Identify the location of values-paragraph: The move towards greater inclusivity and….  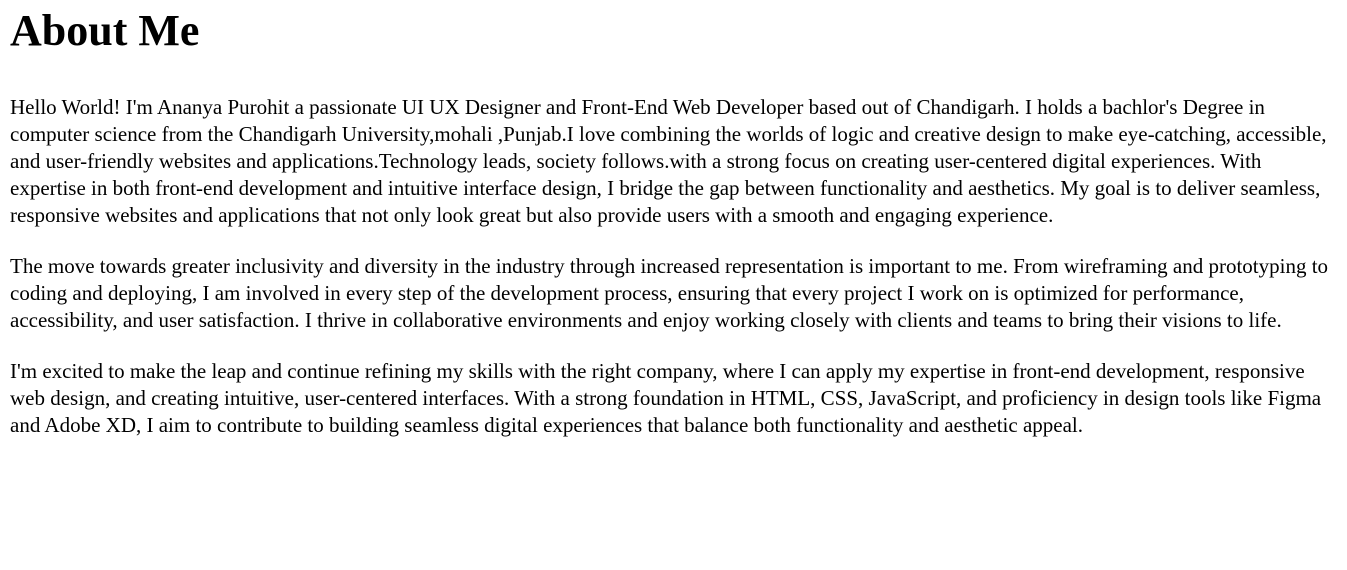
(669, 293).